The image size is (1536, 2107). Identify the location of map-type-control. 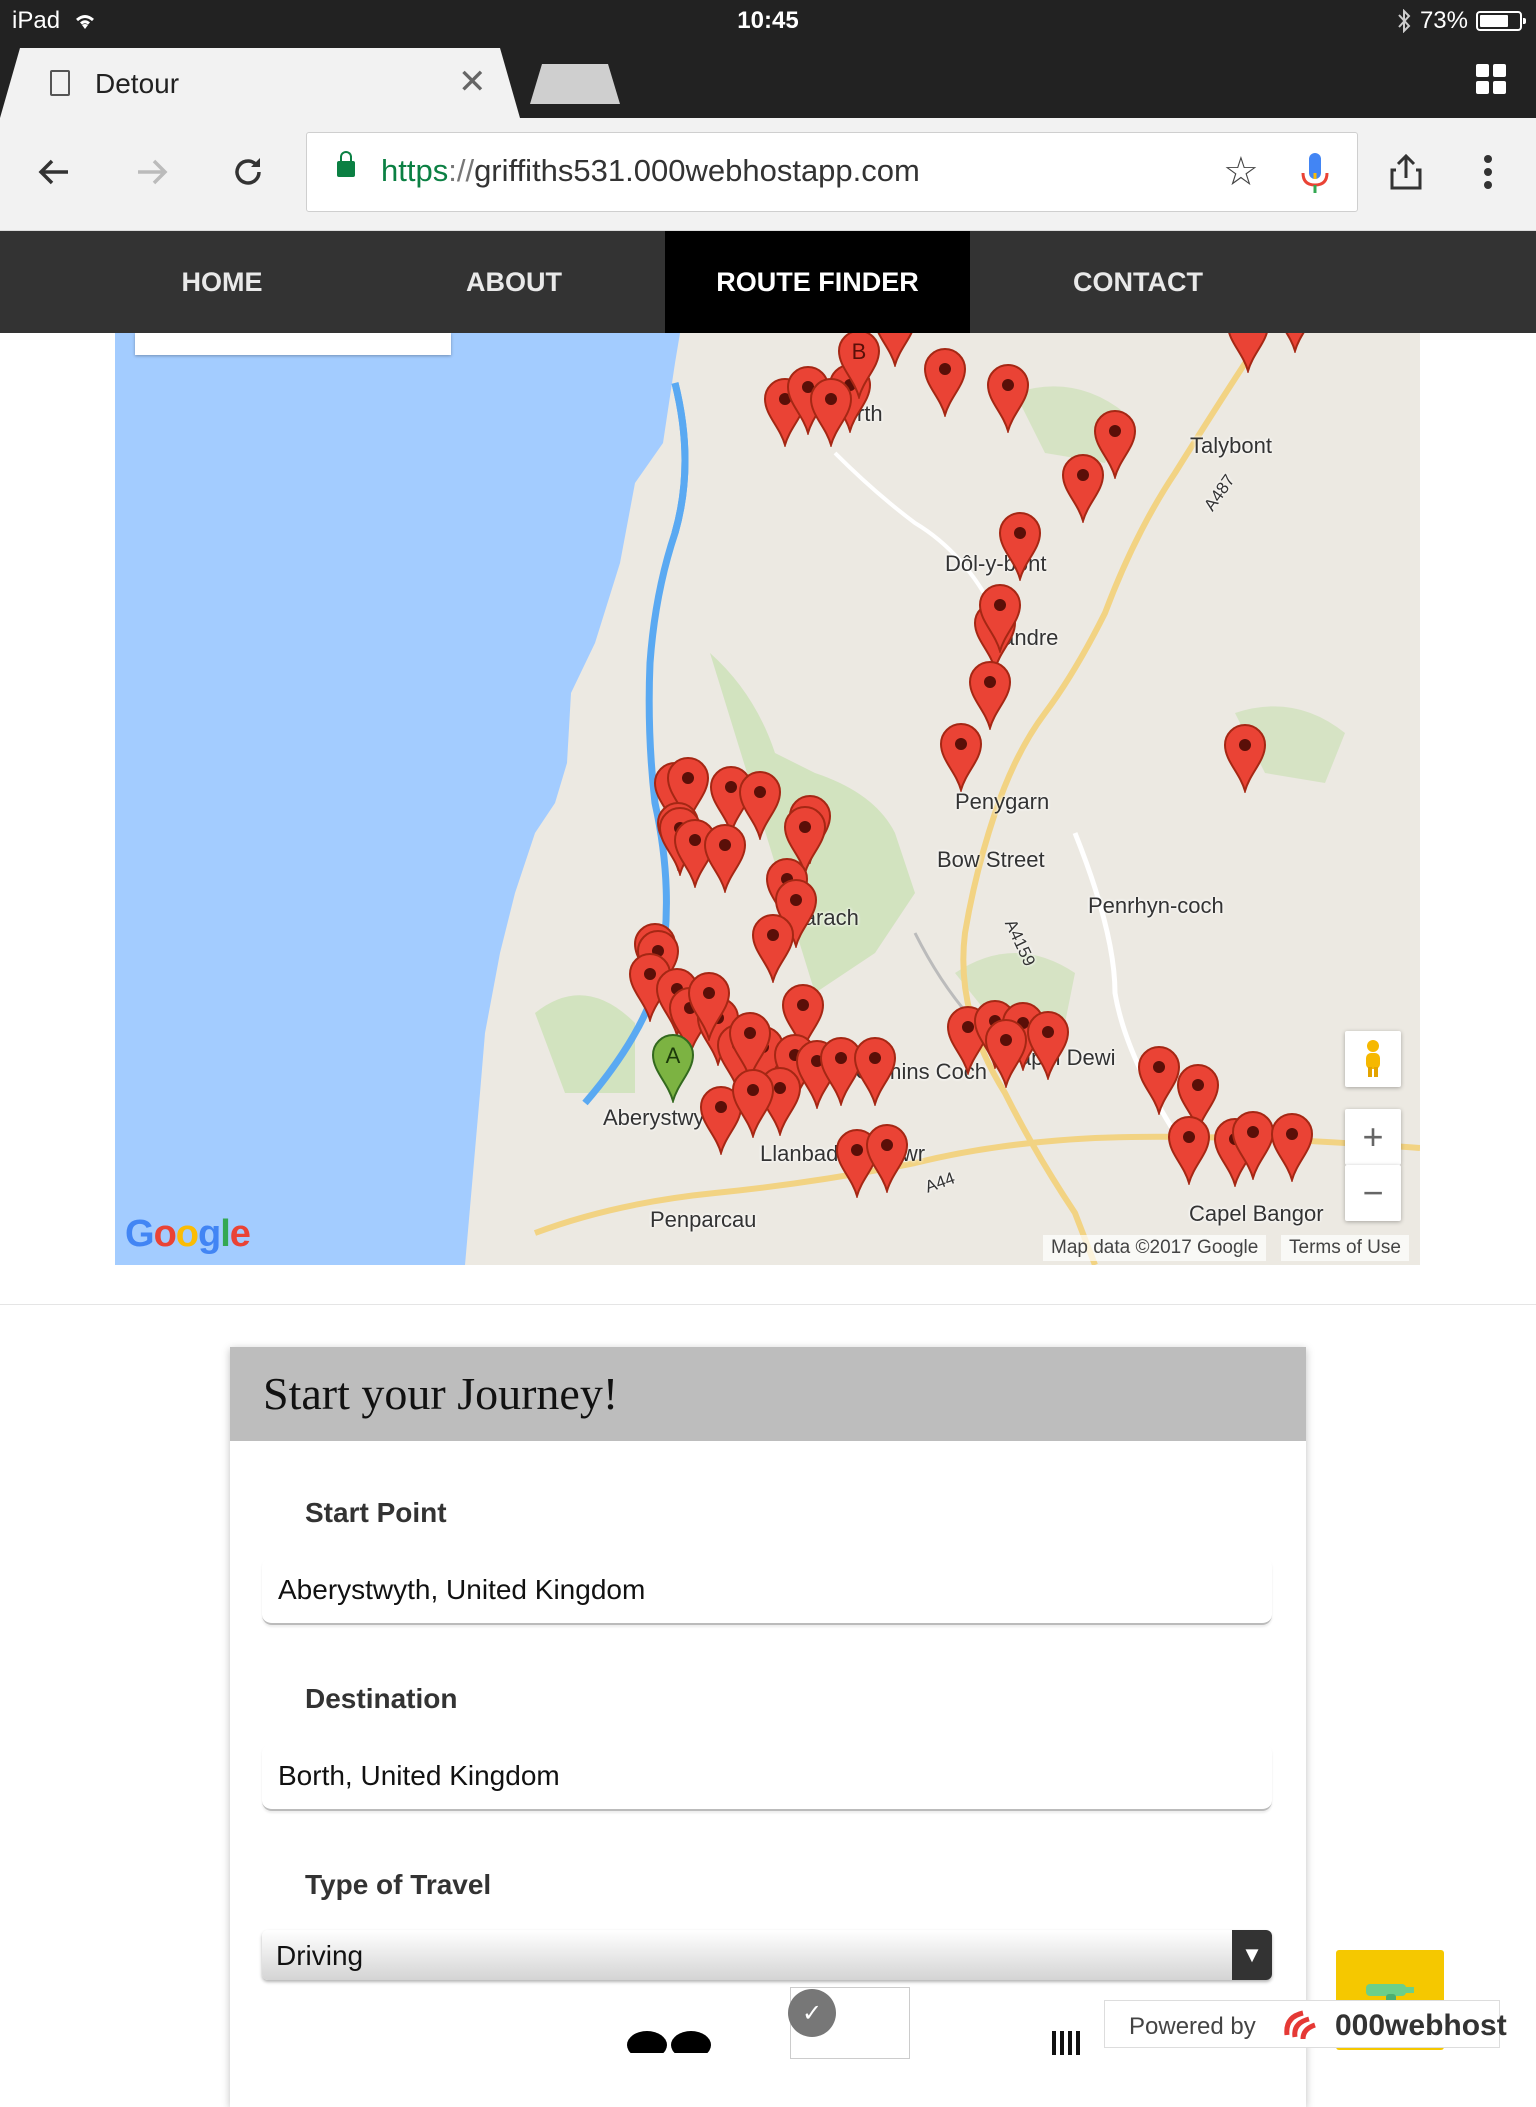
(293, 344).